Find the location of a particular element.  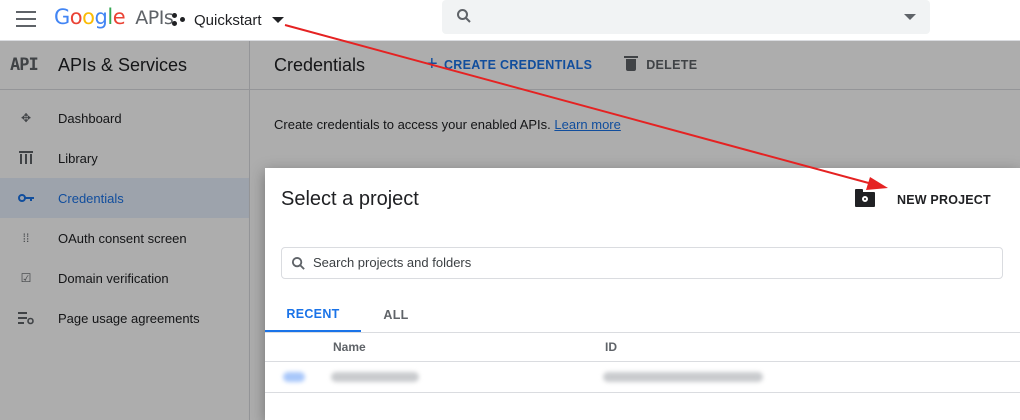

project-selector: Quickstart is located at coordinates (228, 20).